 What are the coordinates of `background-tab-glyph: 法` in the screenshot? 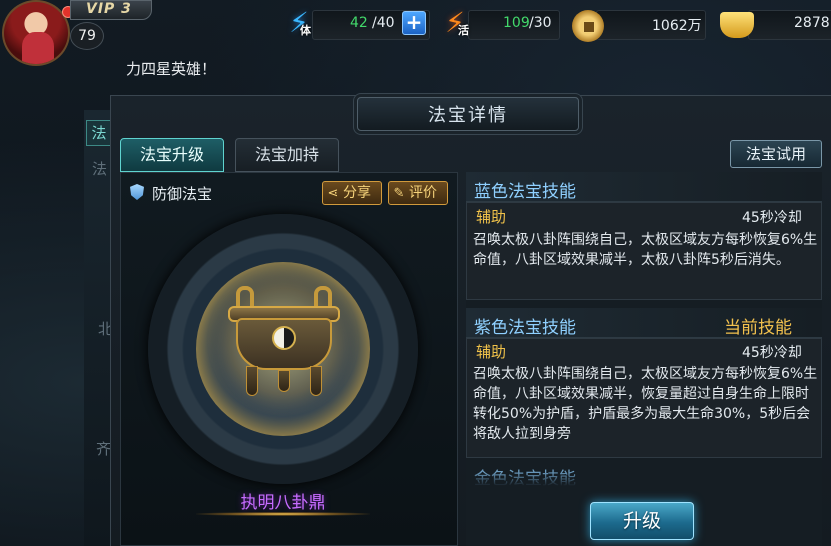 It's located at (99, 133).